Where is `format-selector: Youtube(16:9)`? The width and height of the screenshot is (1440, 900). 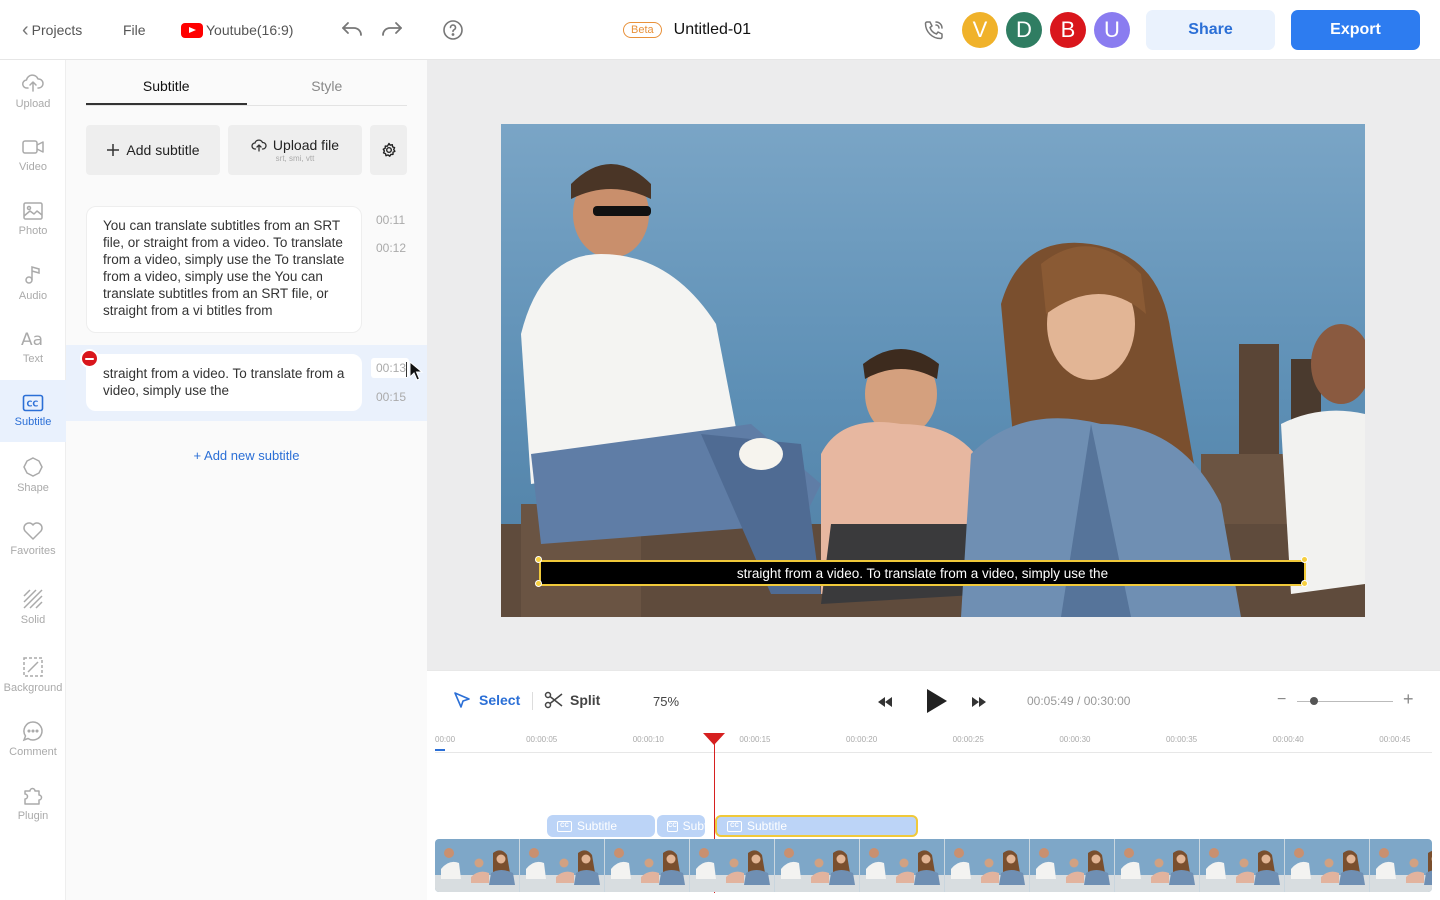 format-selector: Youtube(16:9) is located at coordinates (237, 30).